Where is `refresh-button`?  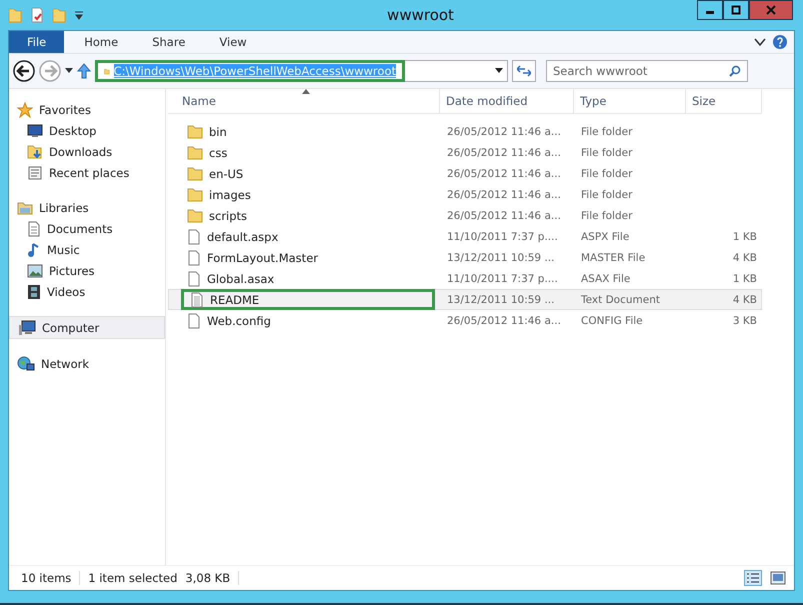 refresh-button is located at coordinates (524, 71).